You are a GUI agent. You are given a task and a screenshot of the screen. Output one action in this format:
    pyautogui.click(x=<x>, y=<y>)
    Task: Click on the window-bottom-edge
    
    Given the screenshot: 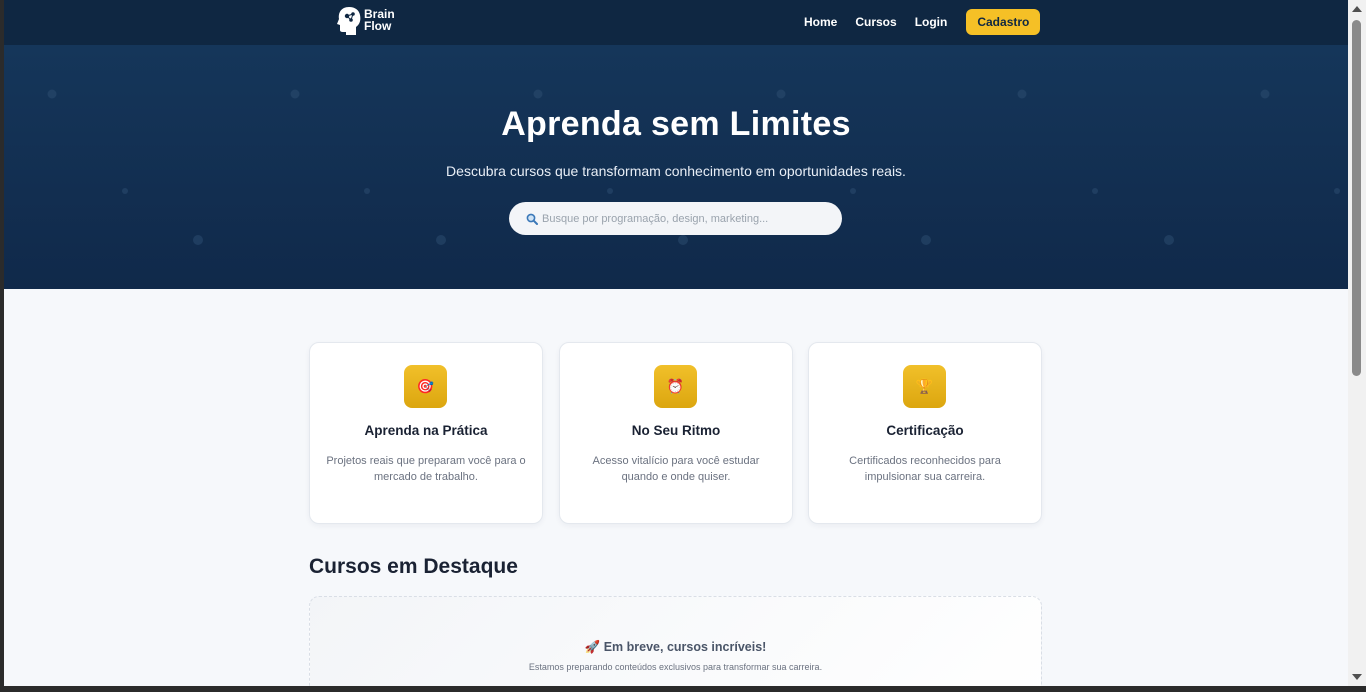 What is the action you would take?
    pyautogui.click(x=683, y=689)
    